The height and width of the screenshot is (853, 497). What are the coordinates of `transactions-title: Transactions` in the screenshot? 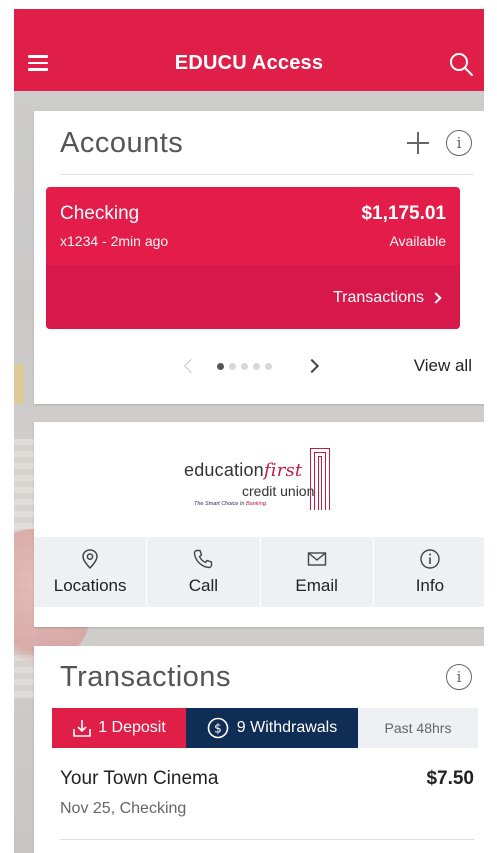 It's located at (145, 676).